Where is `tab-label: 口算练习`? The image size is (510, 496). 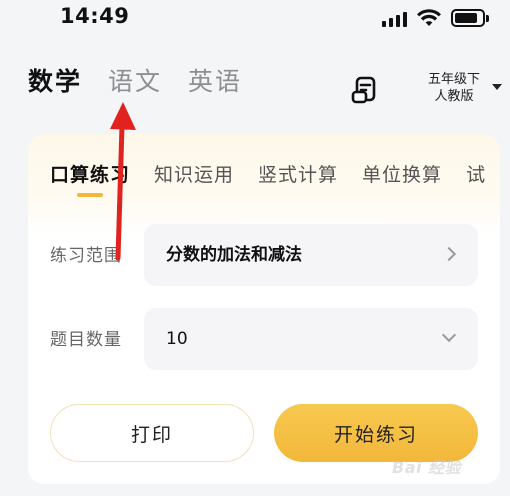
tab-label: 口算练习 is located at coordinates (90, 175).